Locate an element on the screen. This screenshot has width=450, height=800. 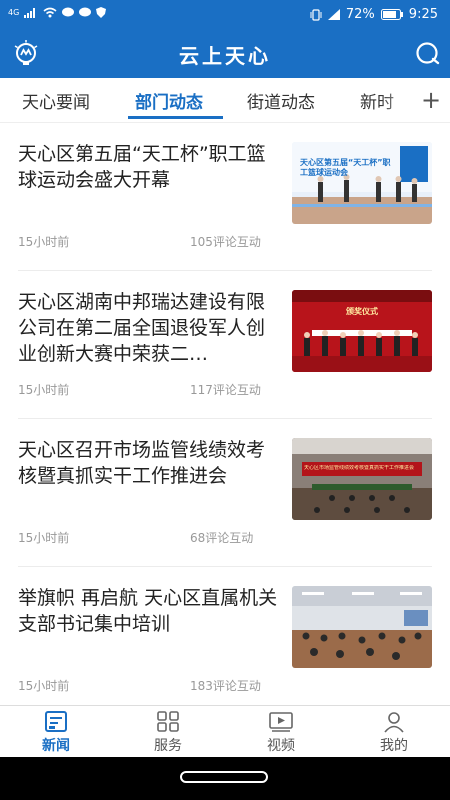
news-thumbnail: 颁奖仪式 is located at coordinates (362, 331).